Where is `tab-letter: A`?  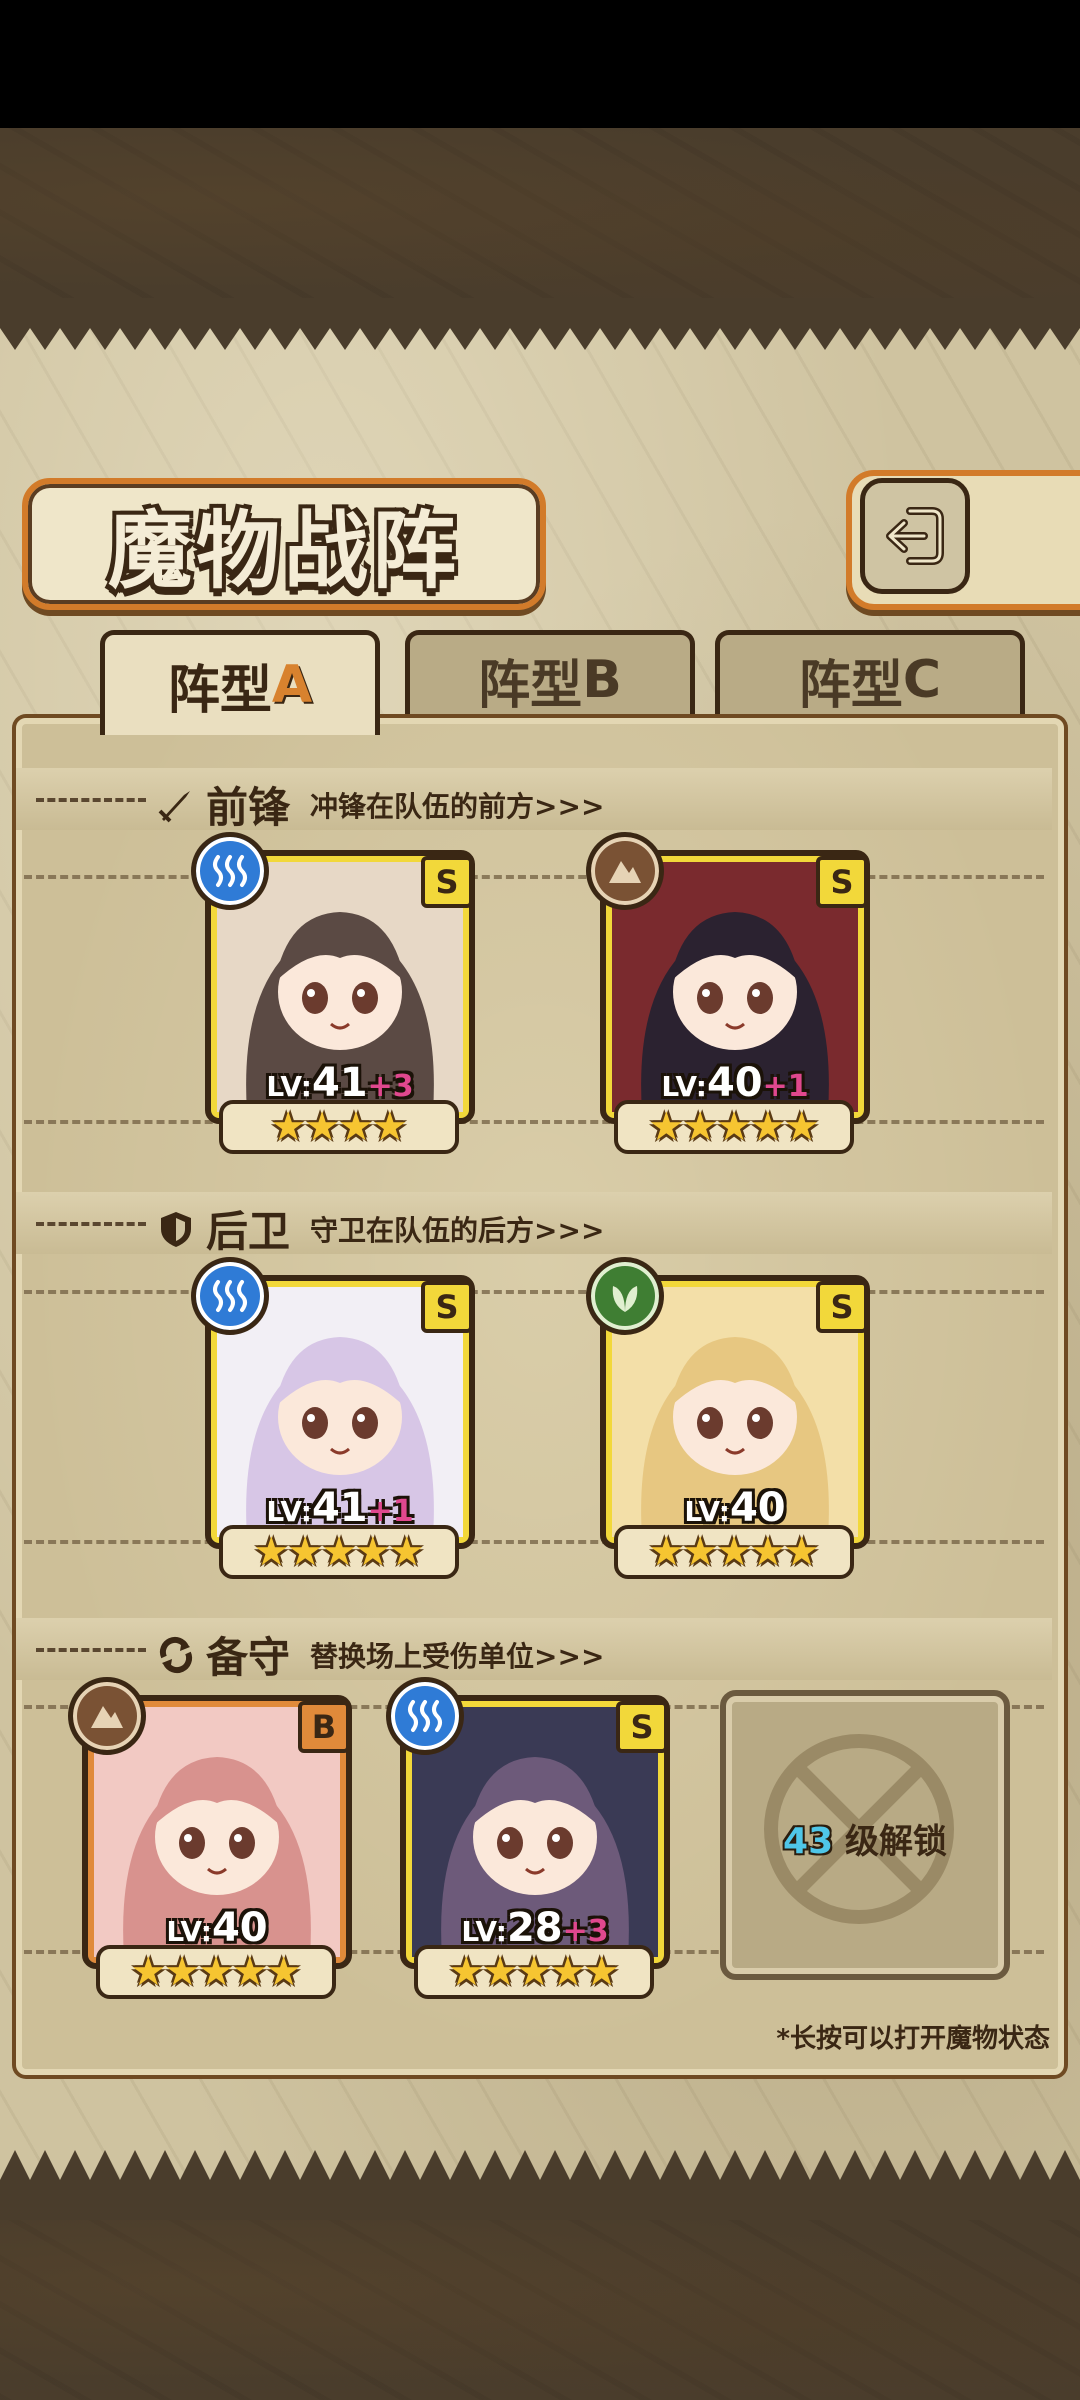 tab-letter: A is located at coordinates (292, 685).